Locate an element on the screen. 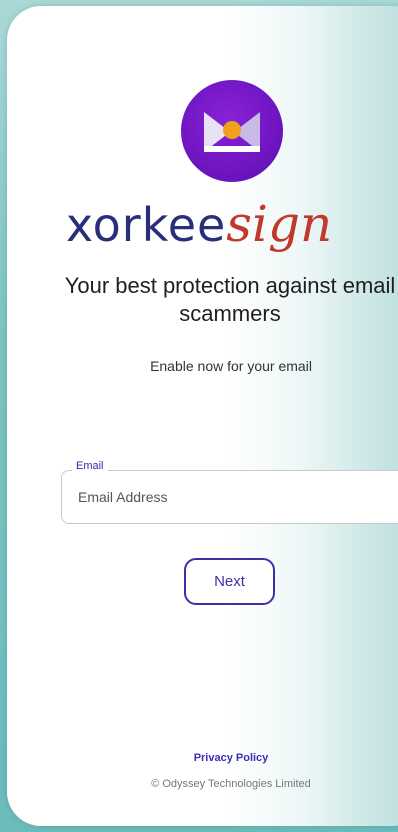 This screenshot has width=398, height=832. next-button: Next is located at coordinates (229, 581).